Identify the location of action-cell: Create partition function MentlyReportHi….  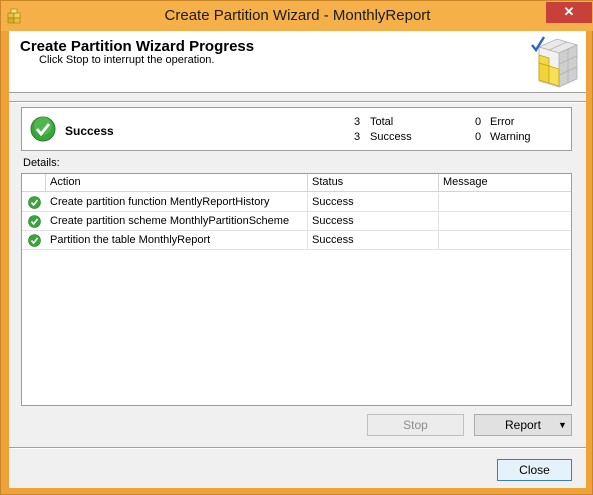
(177, 202).